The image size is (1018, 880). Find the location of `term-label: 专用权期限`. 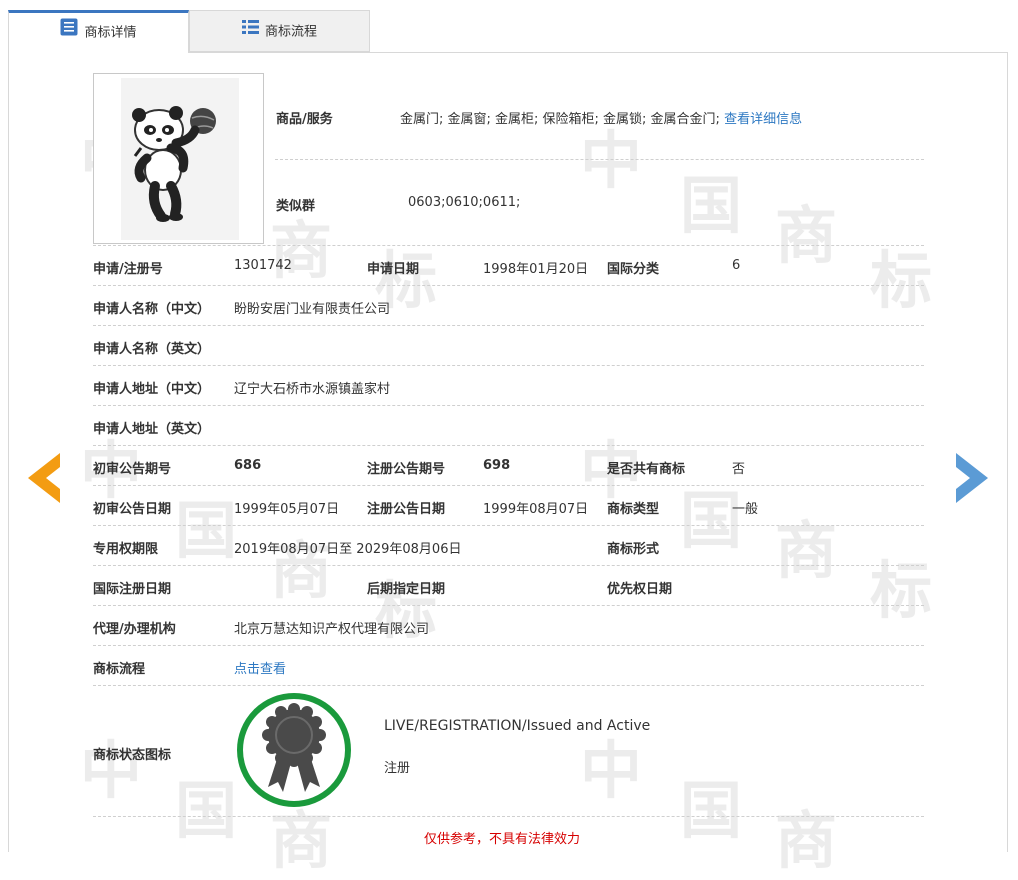

term-label: 专用权期限 is located at coordinates (126, 549).